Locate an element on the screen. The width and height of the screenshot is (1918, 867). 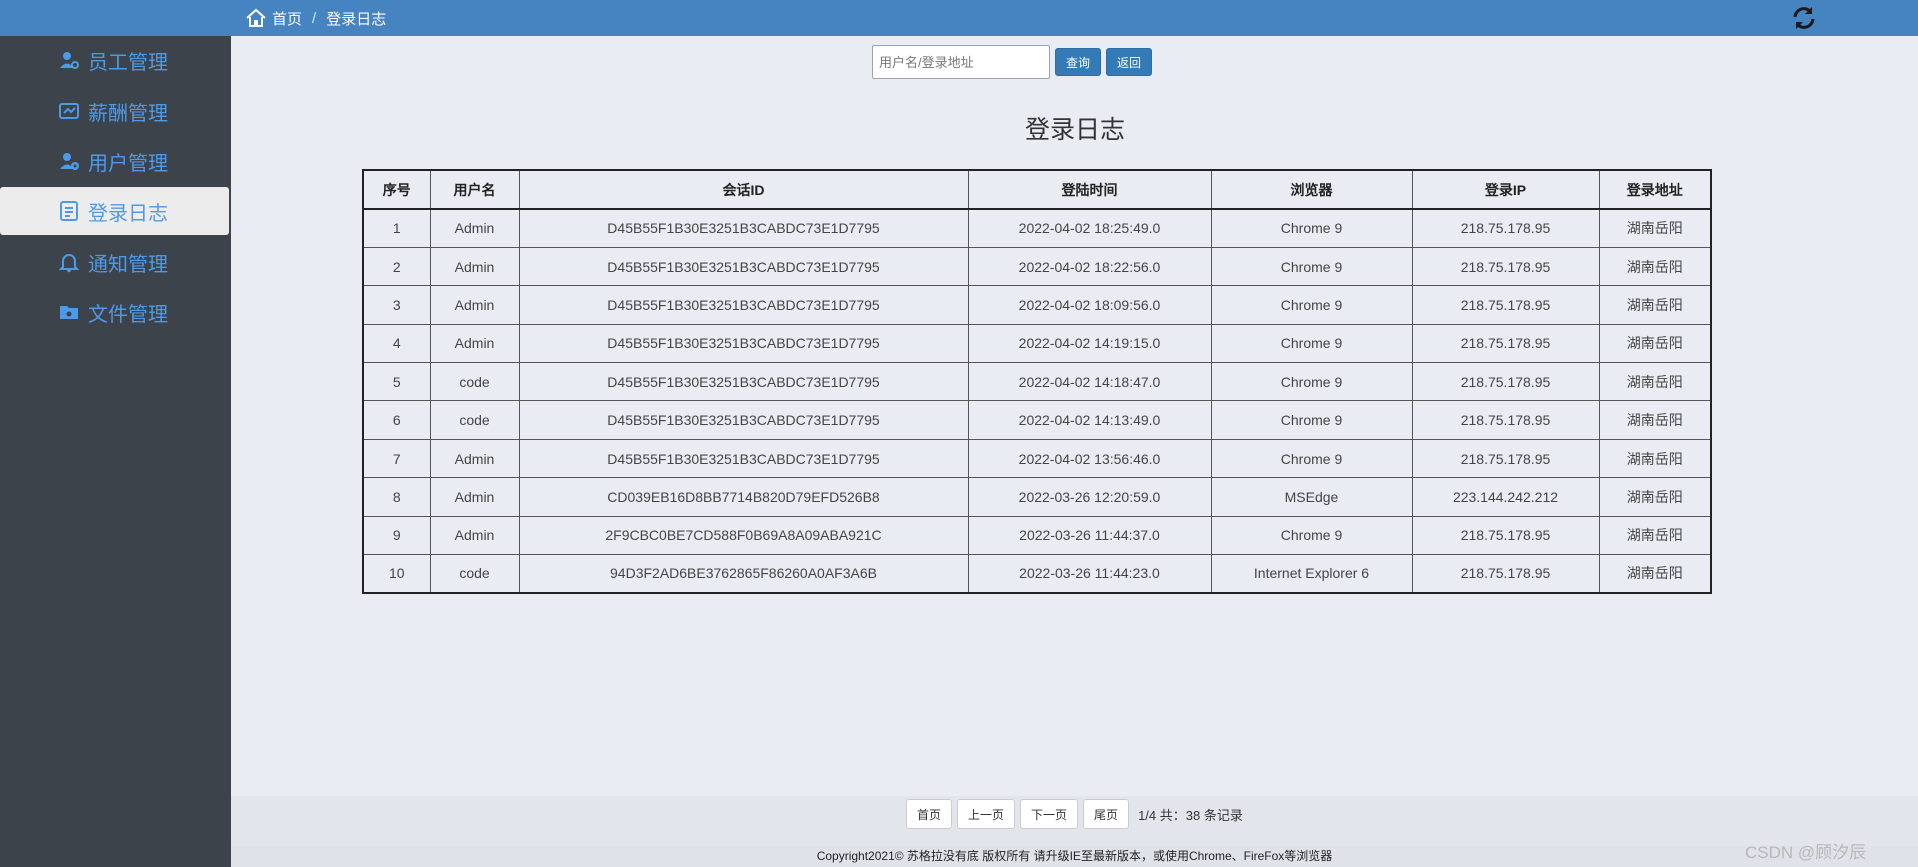
refresh-icon is located at coordinates (1804, 18).